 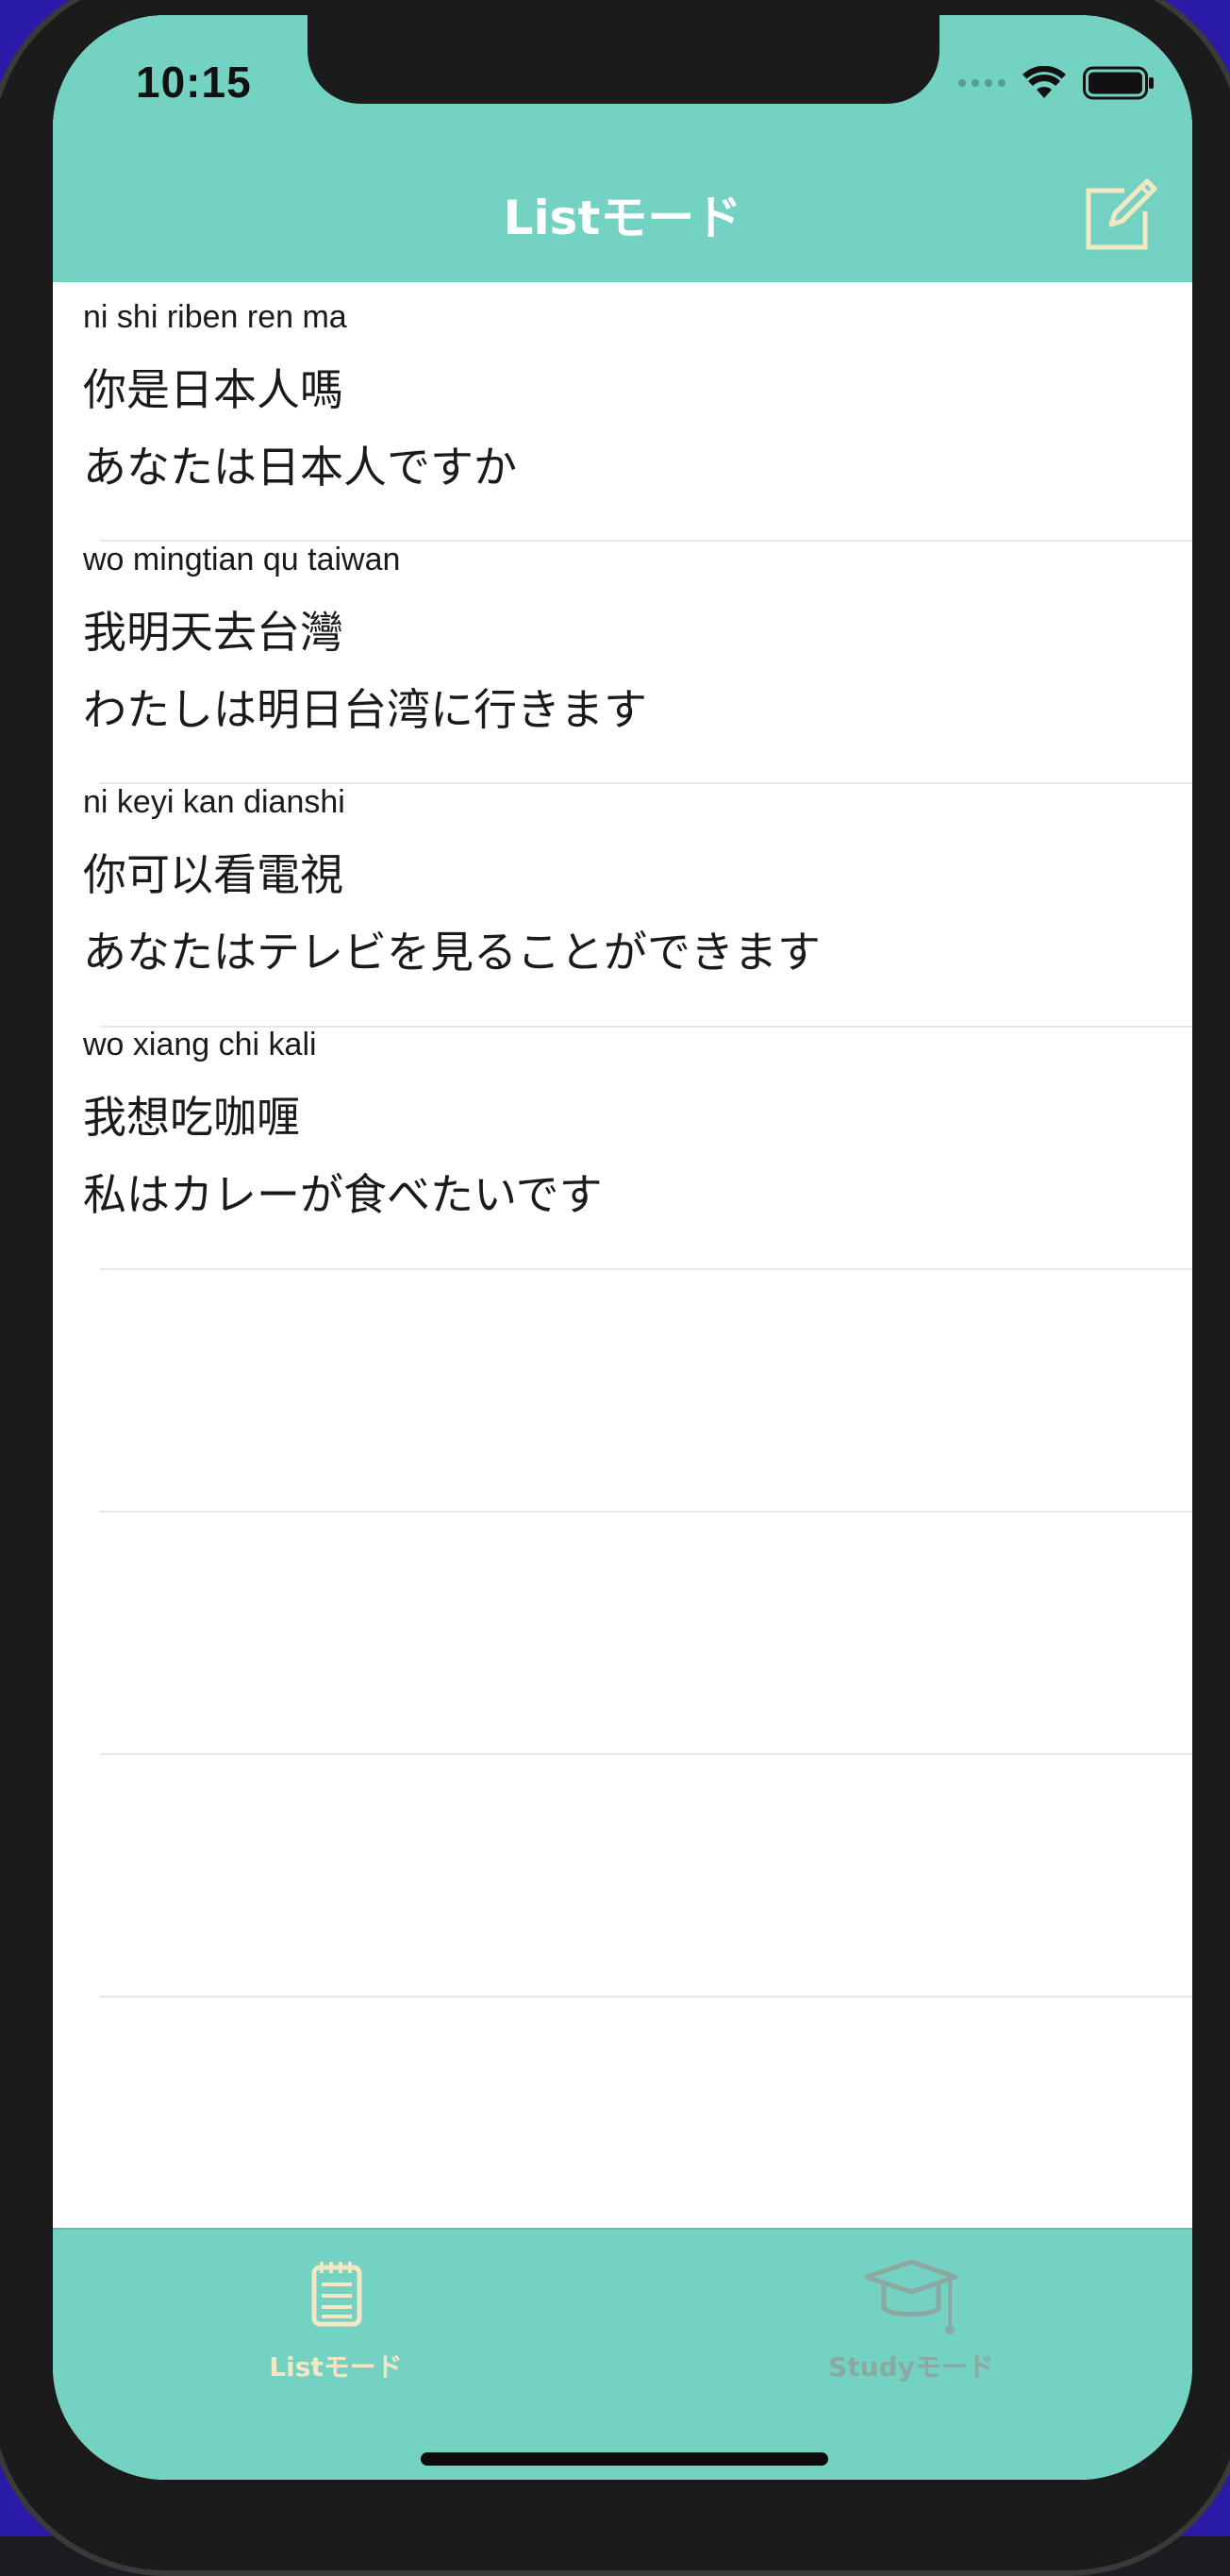 I want to click on cellular-signal-icon, so click(x=982, y=83).